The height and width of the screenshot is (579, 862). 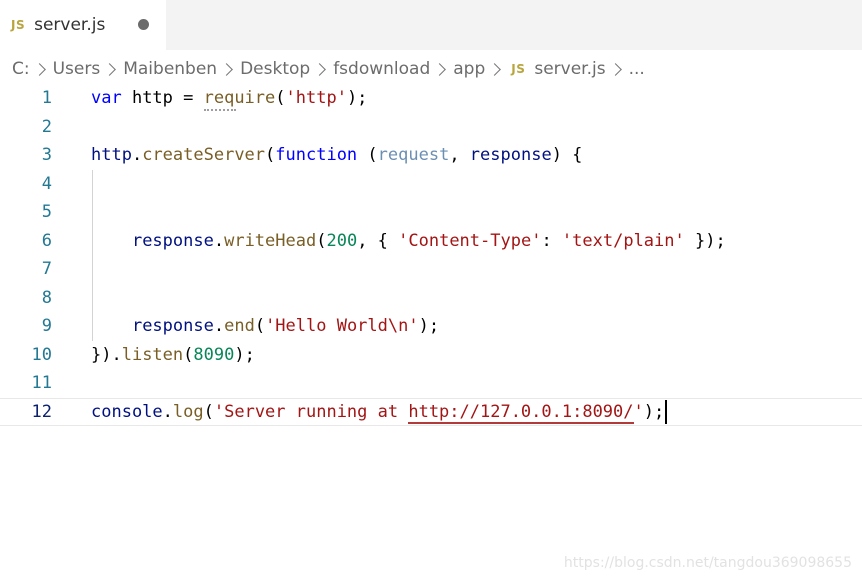 I want to click on token-plain: ,, so click(x=459, y=155).